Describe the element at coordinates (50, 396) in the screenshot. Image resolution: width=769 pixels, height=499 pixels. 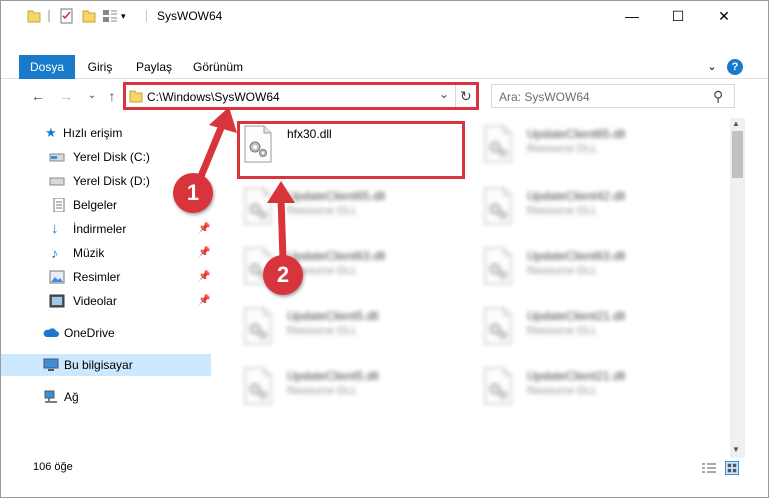
I see `network-icon` at that location.